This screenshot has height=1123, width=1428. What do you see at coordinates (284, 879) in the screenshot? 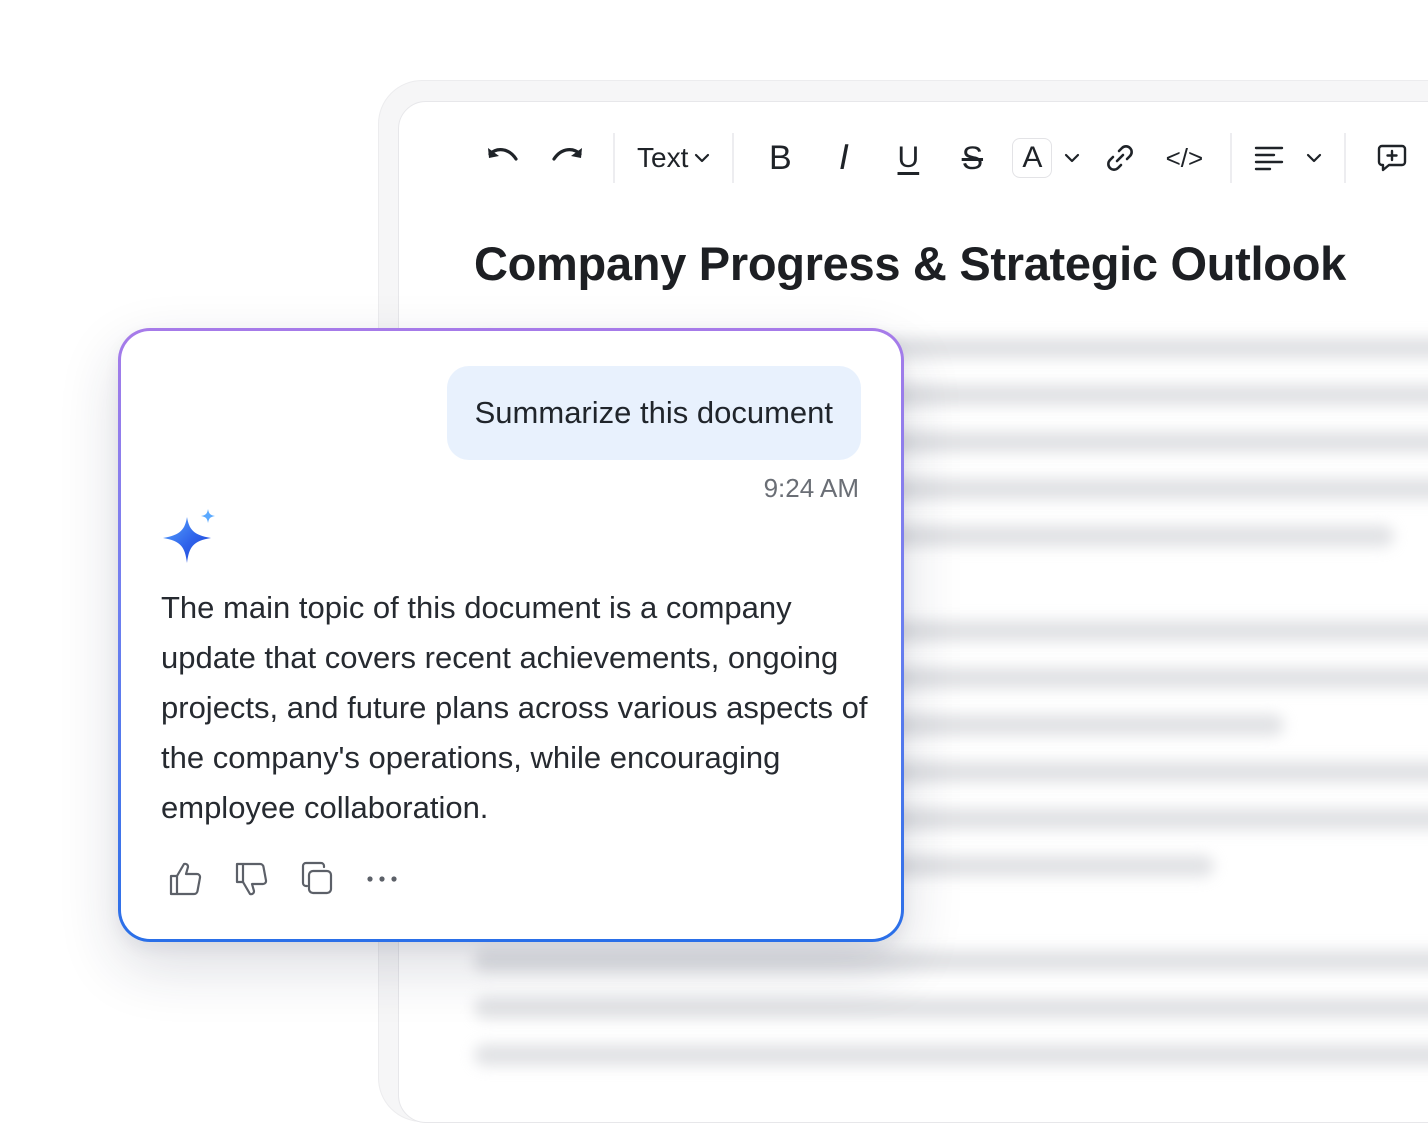
I see `message-actions` at bounding box center [284, 879].